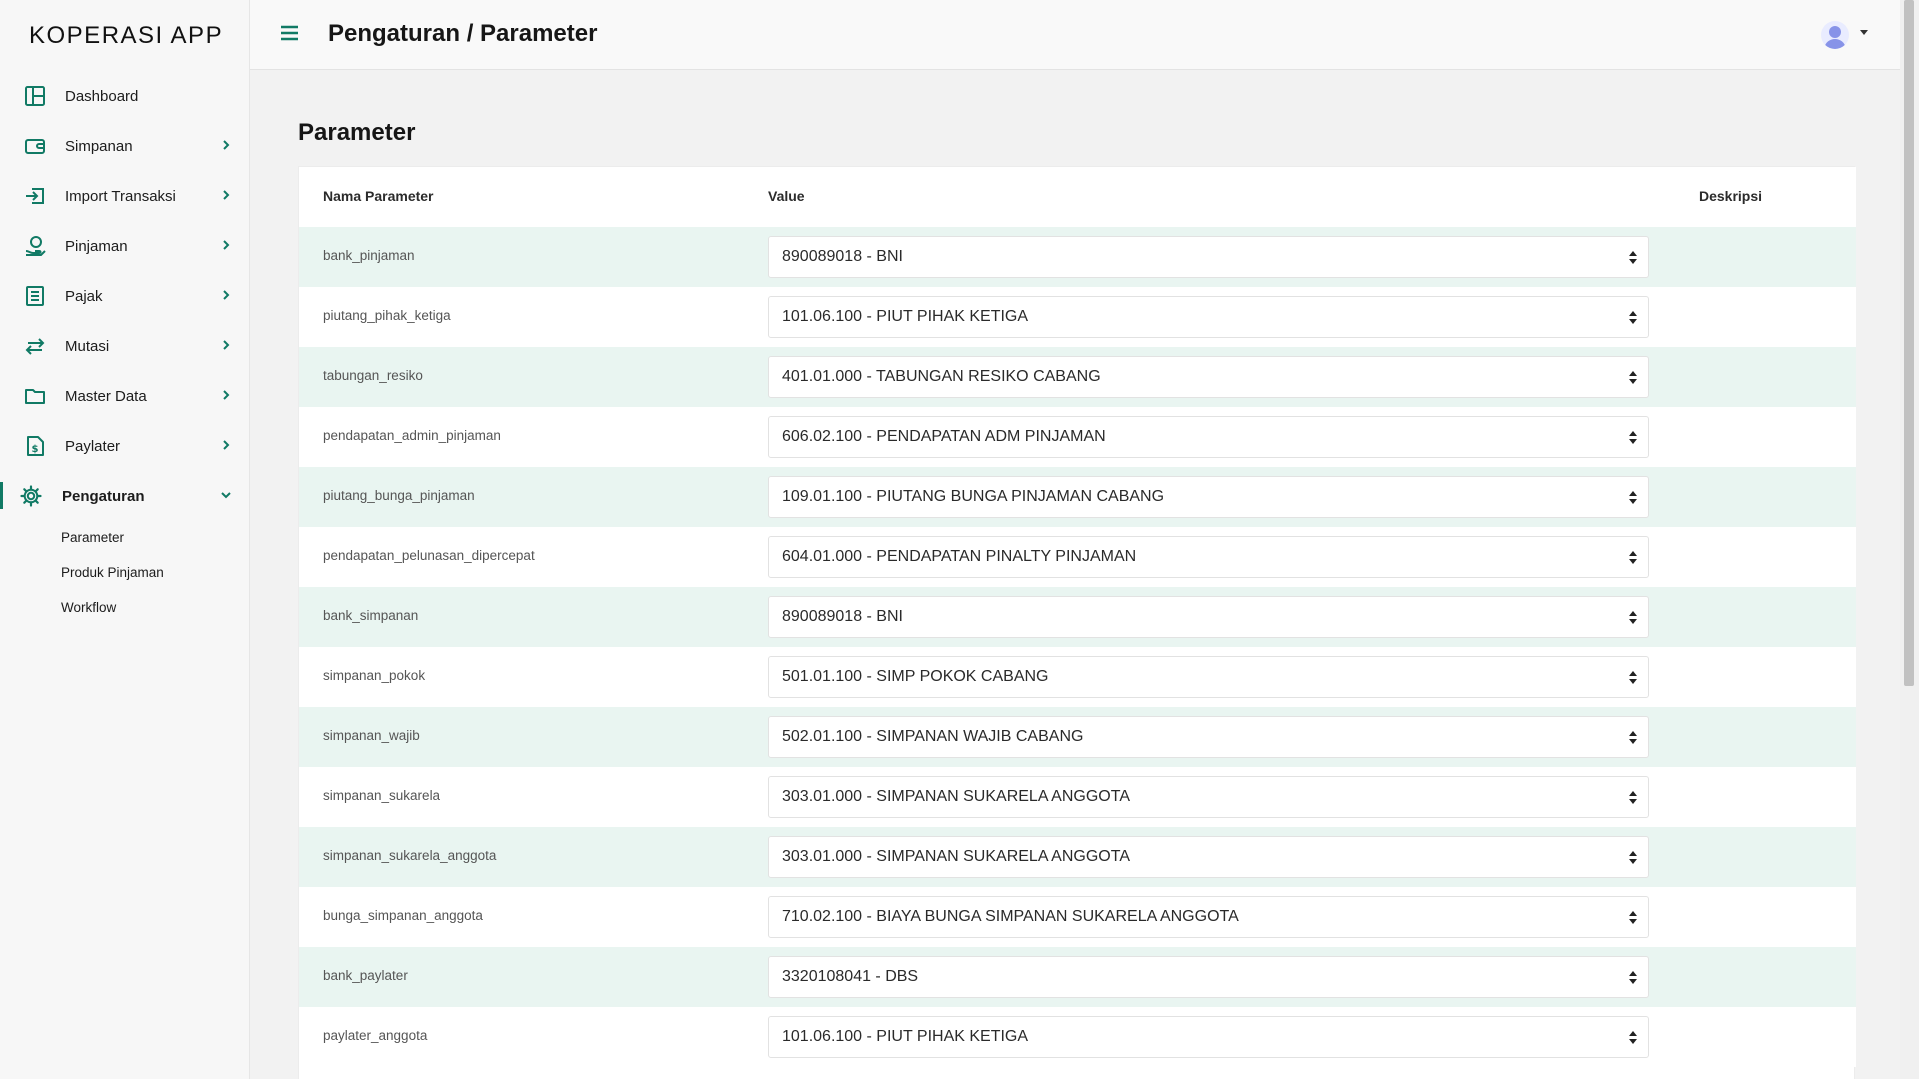 The width and height of the screenshot is (1919, 1079). Describe the element at coordinates (35, 196) in the screenshot. I see `import-icon` at that location.